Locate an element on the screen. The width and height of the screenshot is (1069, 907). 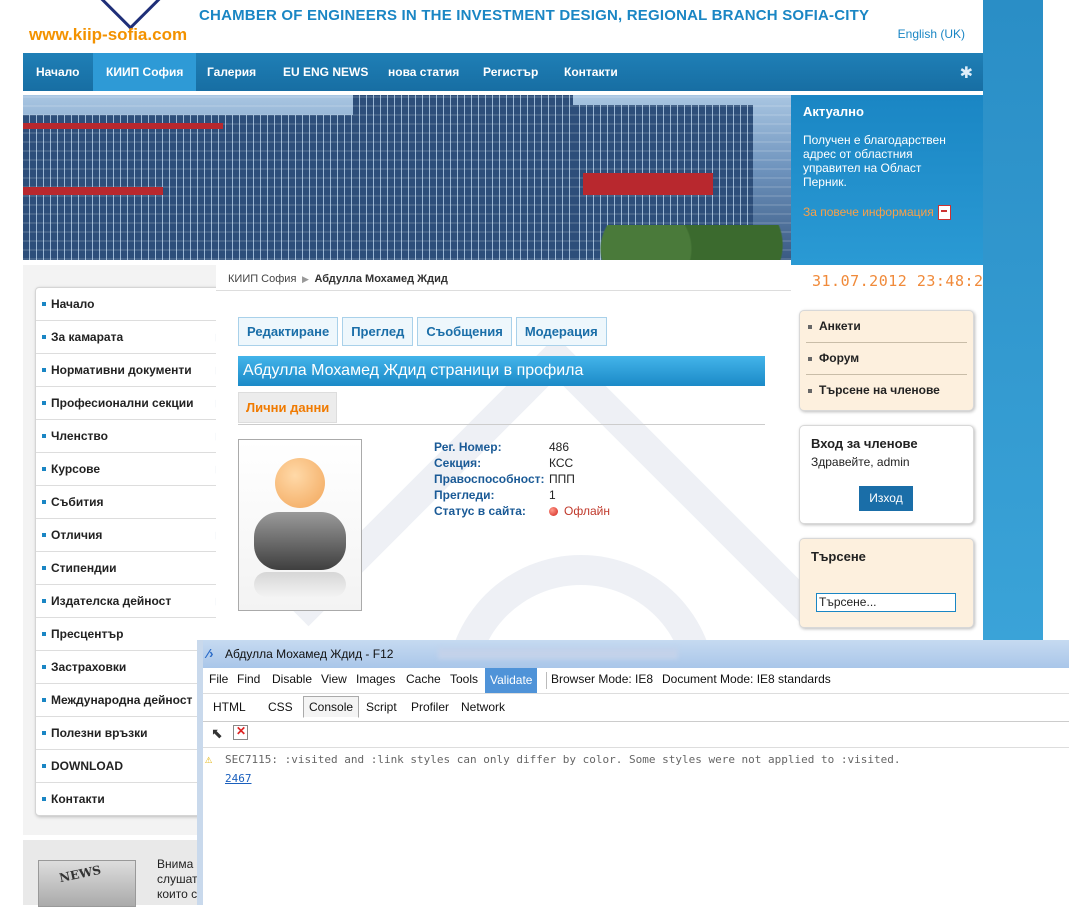
status-value: Офлайн is located at coordinates (579, 511).